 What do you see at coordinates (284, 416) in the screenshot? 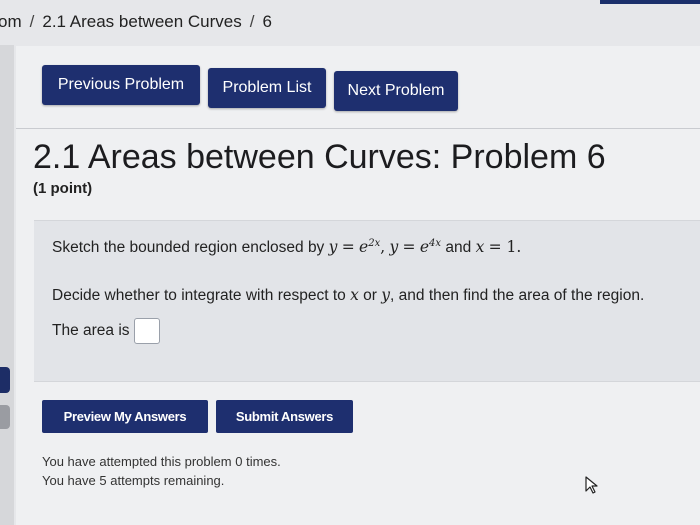
I see `submit-answers-button: Submit Answers` at bounding box center [284, 416].